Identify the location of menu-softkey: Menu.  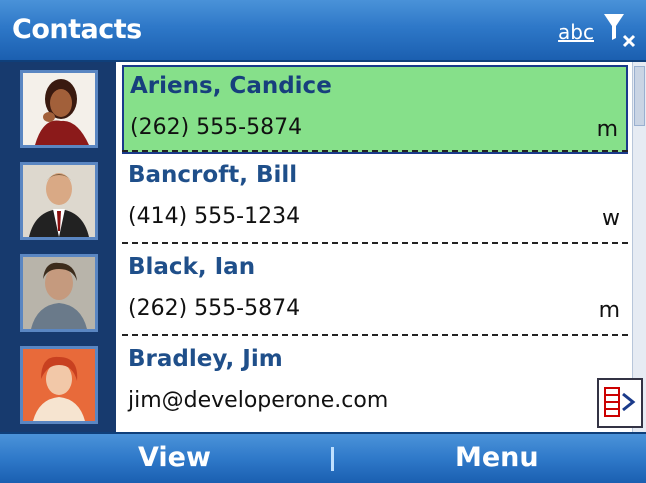
(497, 457).